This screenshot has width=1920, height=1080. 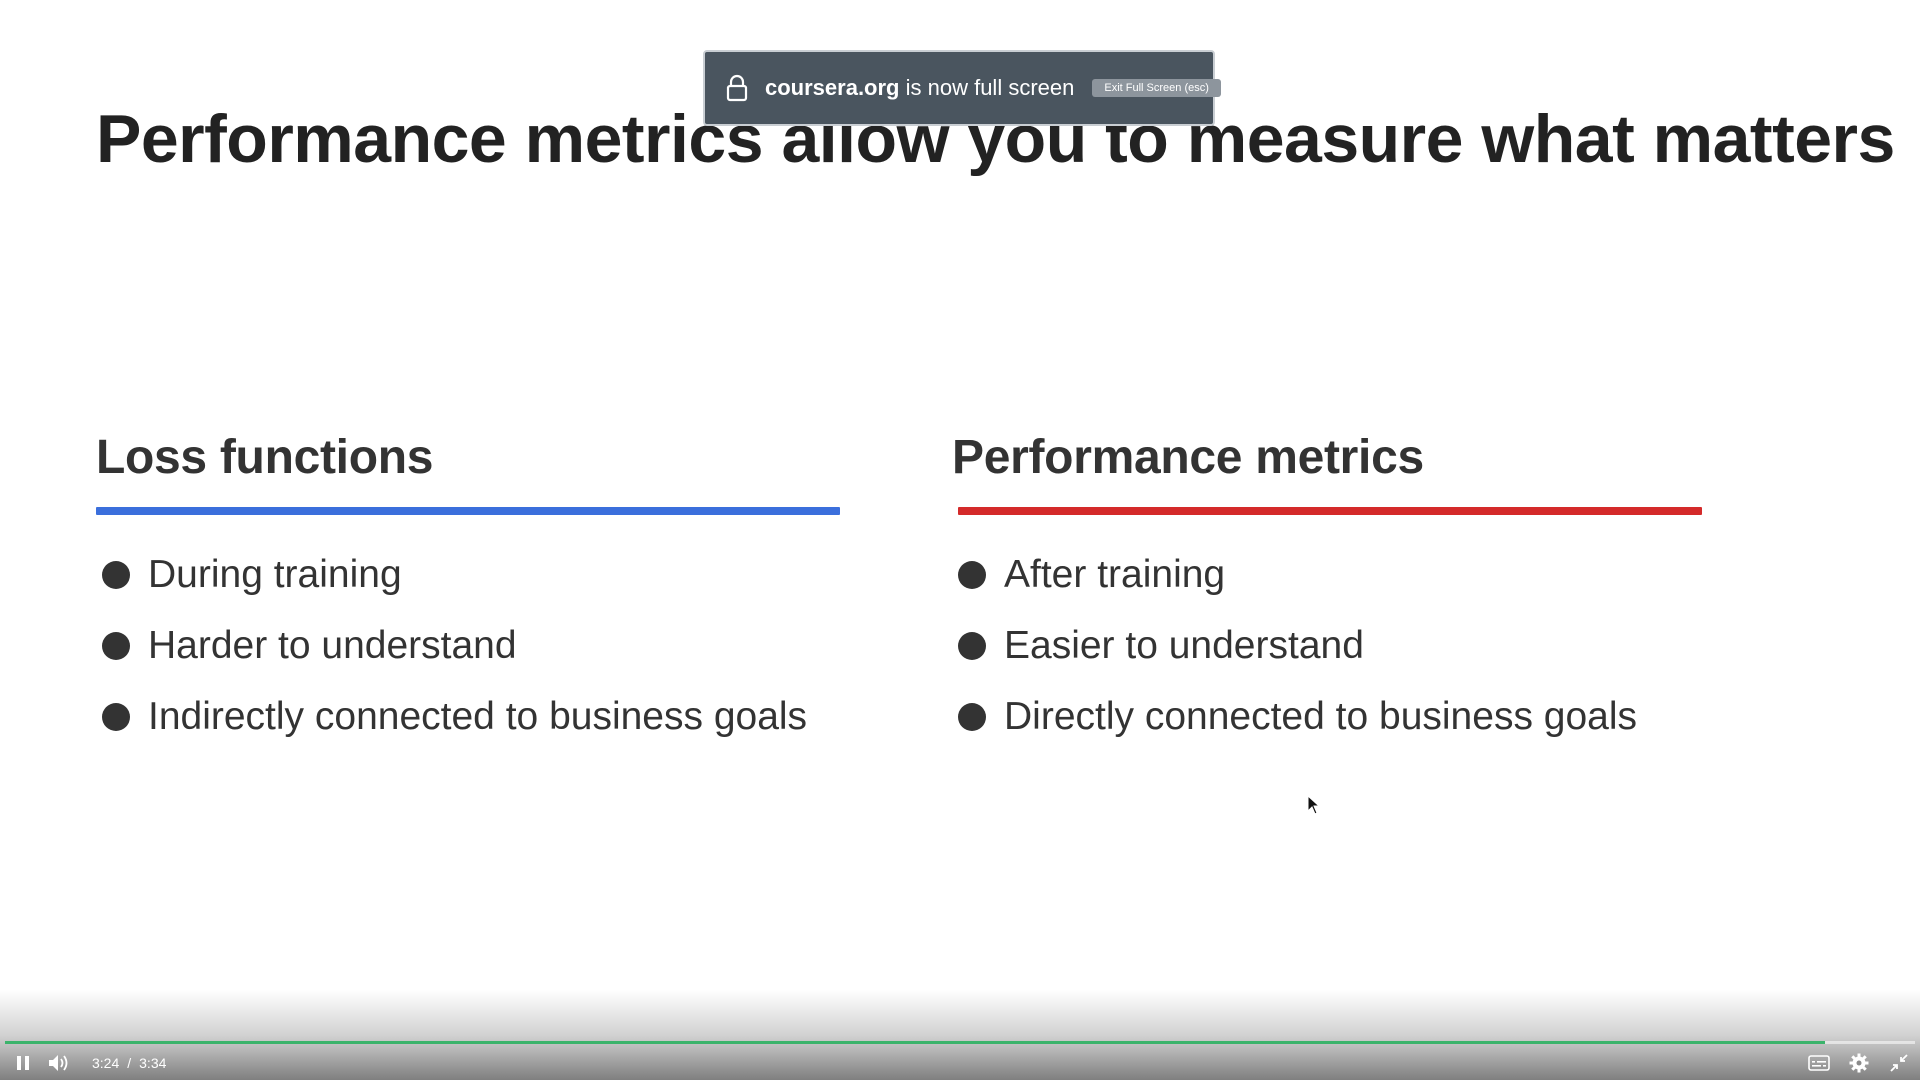 I want to click on bullet-text: During training, so click(x=275, y=574).